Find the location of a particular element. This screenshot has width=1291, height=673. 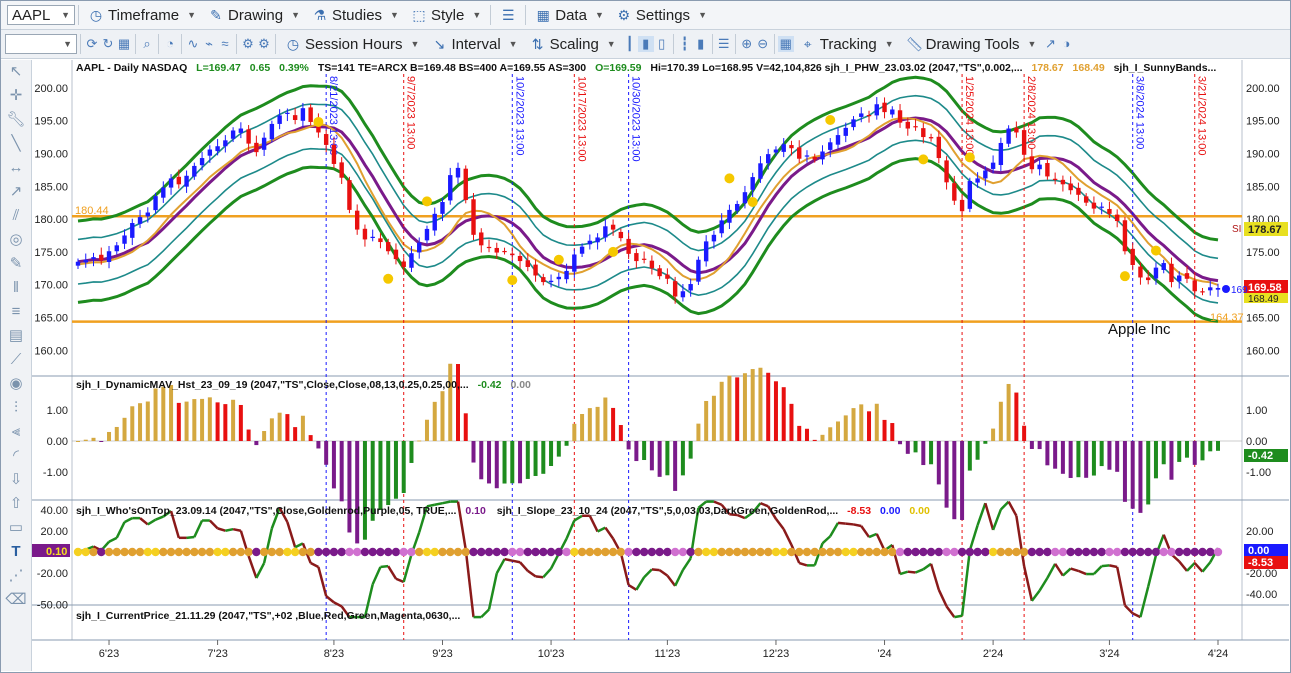

speed-icon: ⫶ is located at coordinates (16, 408).